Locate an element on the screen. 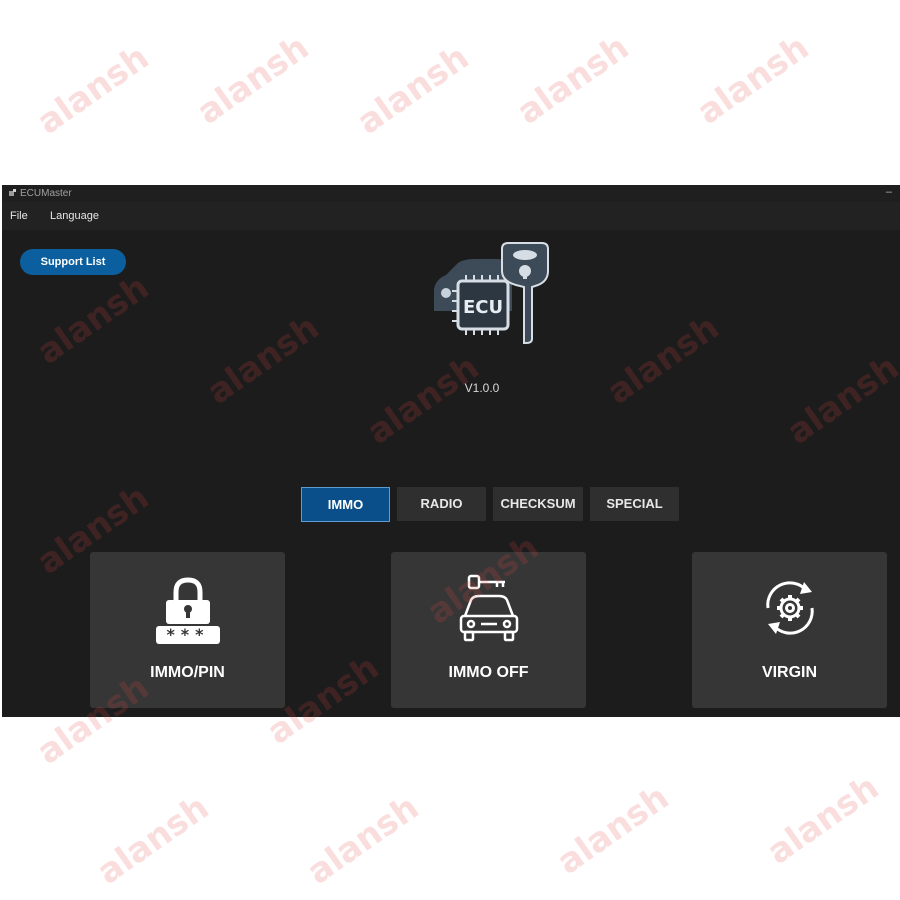 This screenshot has height=900, width=900. ecu-logo-icon: ECU is located at coordinates (491, 293).